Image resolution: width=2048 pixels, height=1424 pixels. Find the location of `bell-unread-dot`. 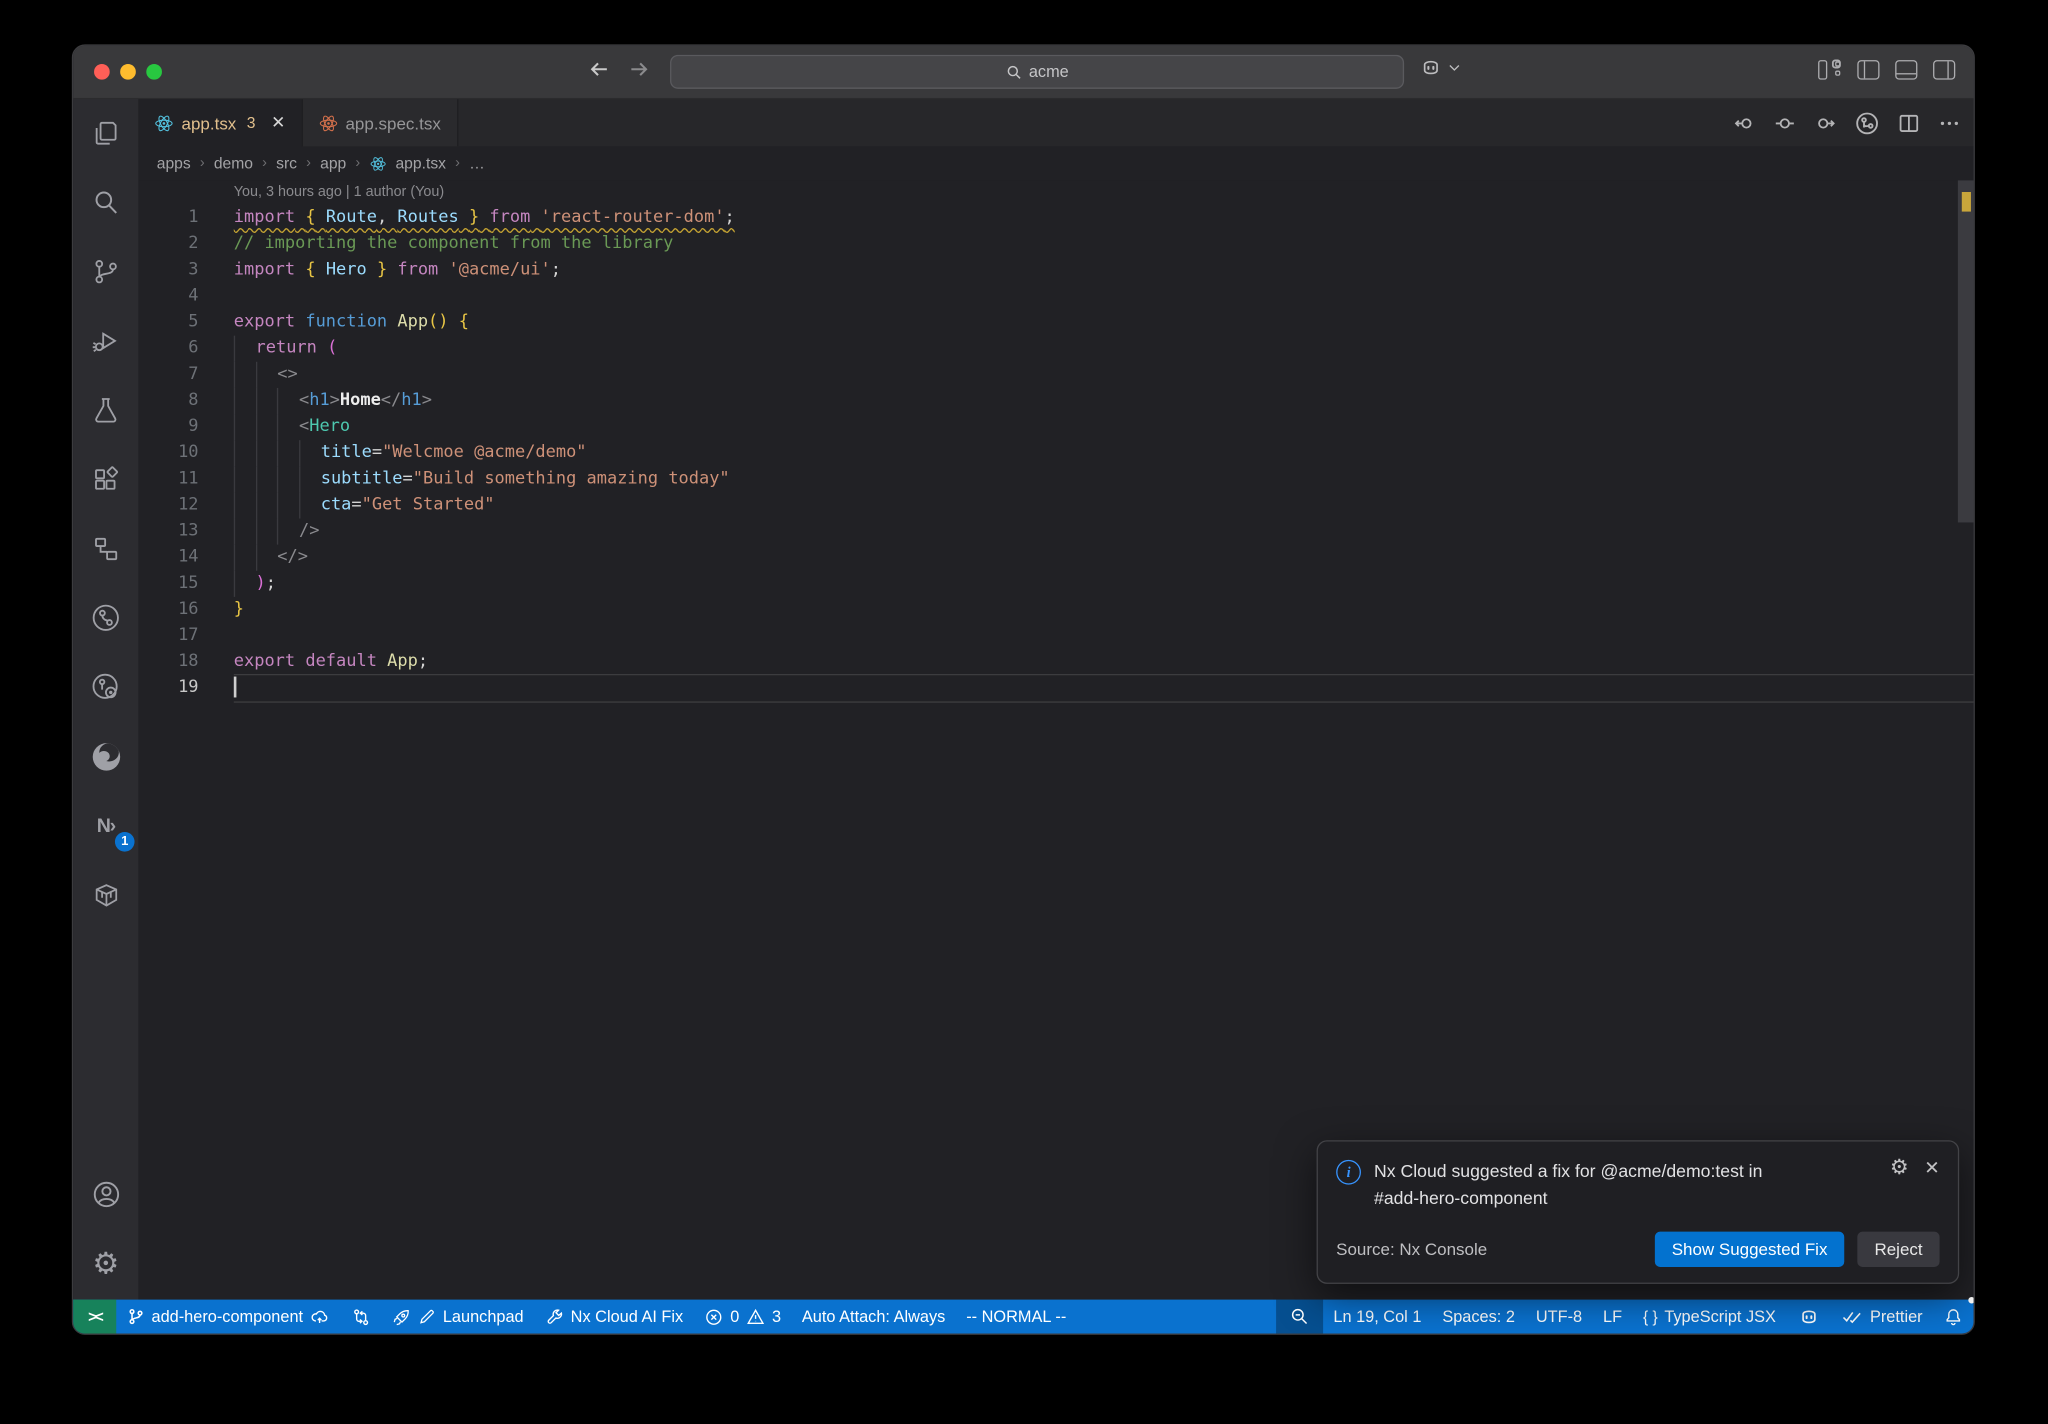

bell-unread-dot is located at coordinates (1971, 1300).